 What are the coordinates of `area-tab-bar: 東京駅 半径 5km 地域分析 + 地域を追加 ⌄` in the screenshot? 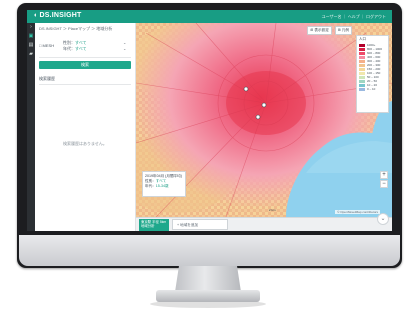 It's located at (264, 222).